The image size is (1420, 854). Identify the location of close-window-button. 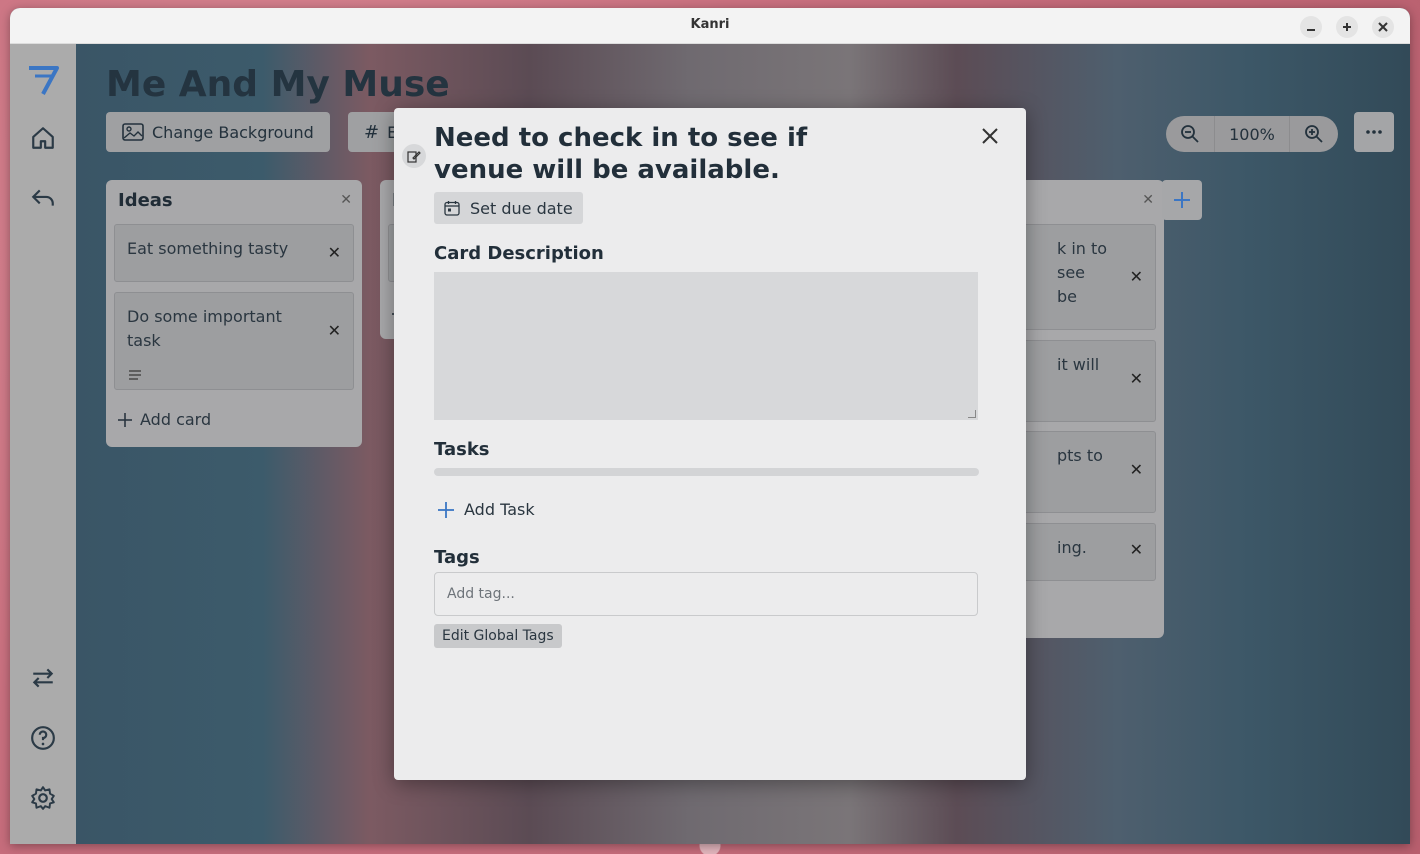
(1383, 27).